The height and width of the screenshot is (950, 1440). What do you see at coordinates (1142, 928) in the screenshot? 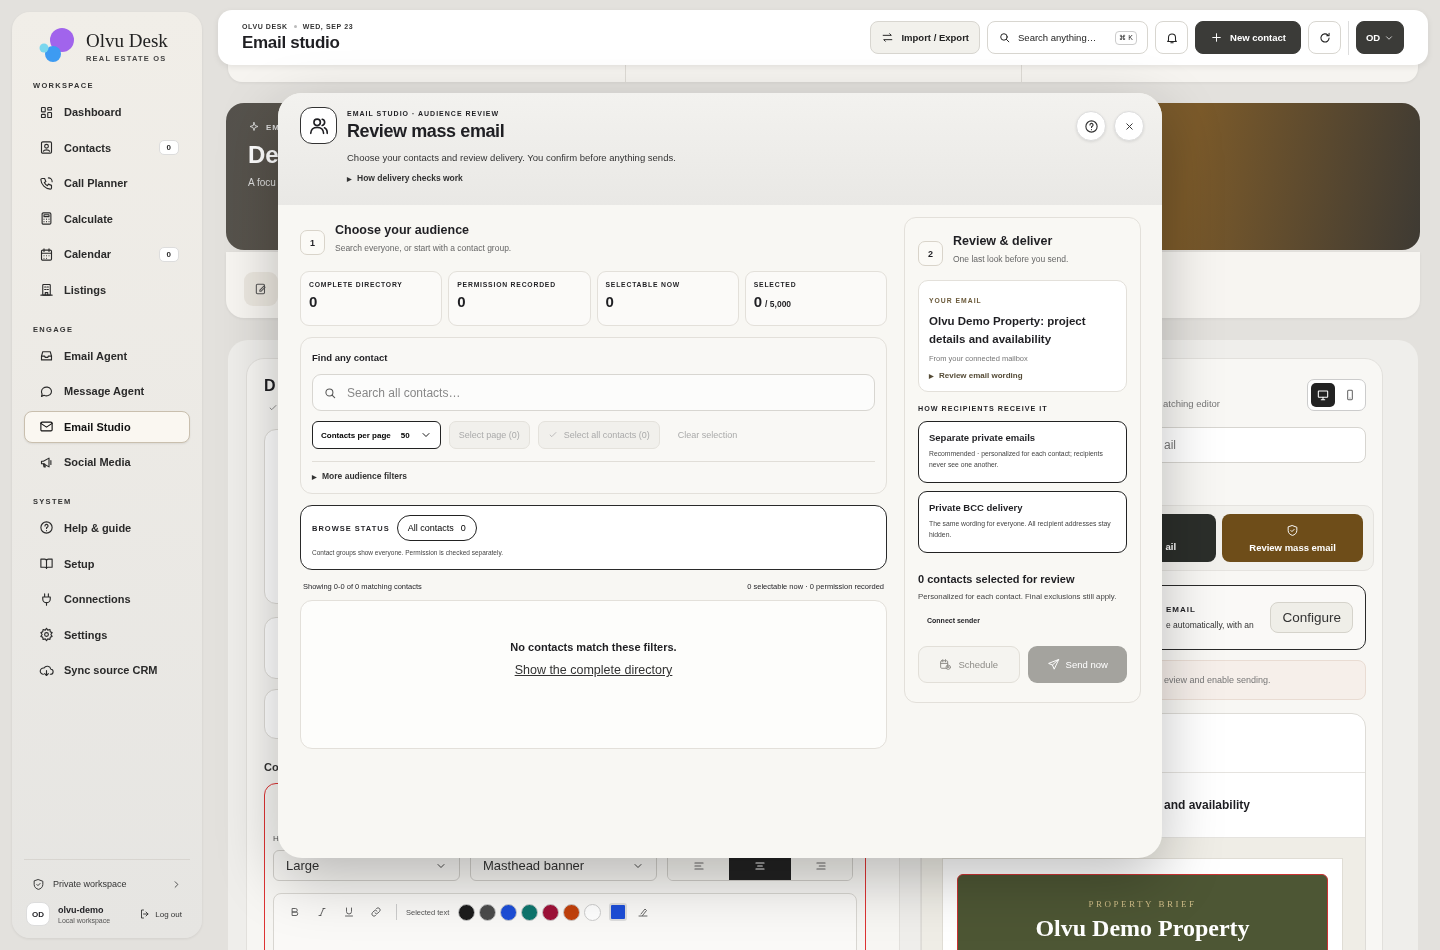
I see `banner-title: Olvu Demo Property` at bounding box center [1142, 928].